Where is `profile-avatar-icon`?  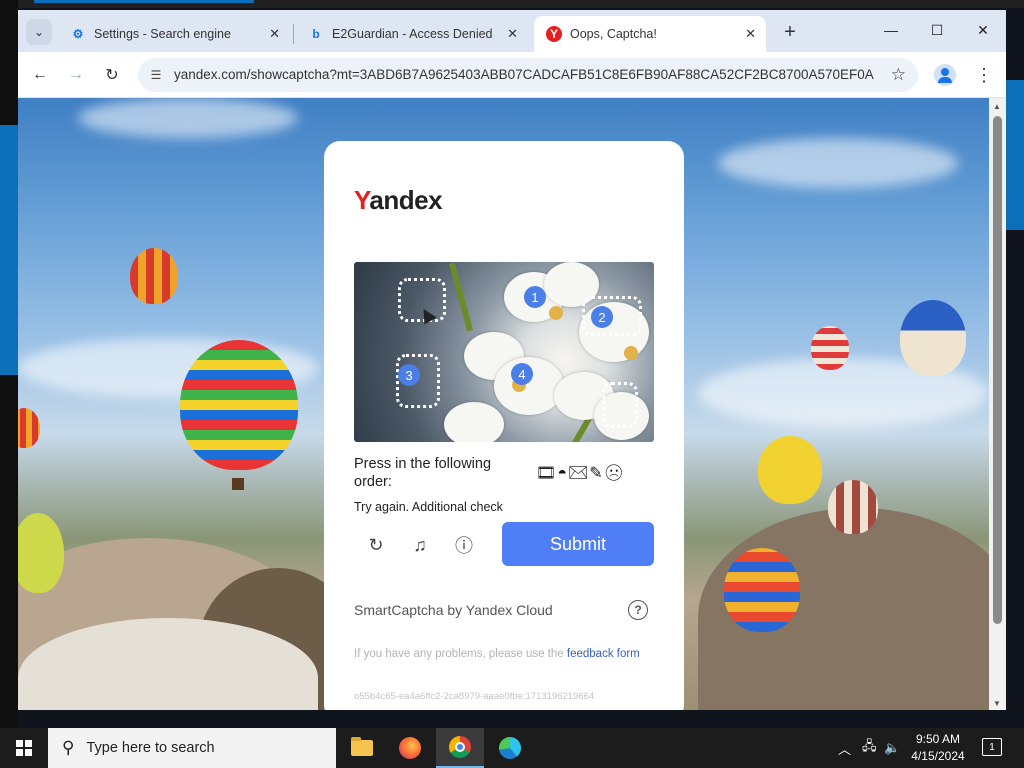
profile-avatar-icon is located at coordinates (945, 75).